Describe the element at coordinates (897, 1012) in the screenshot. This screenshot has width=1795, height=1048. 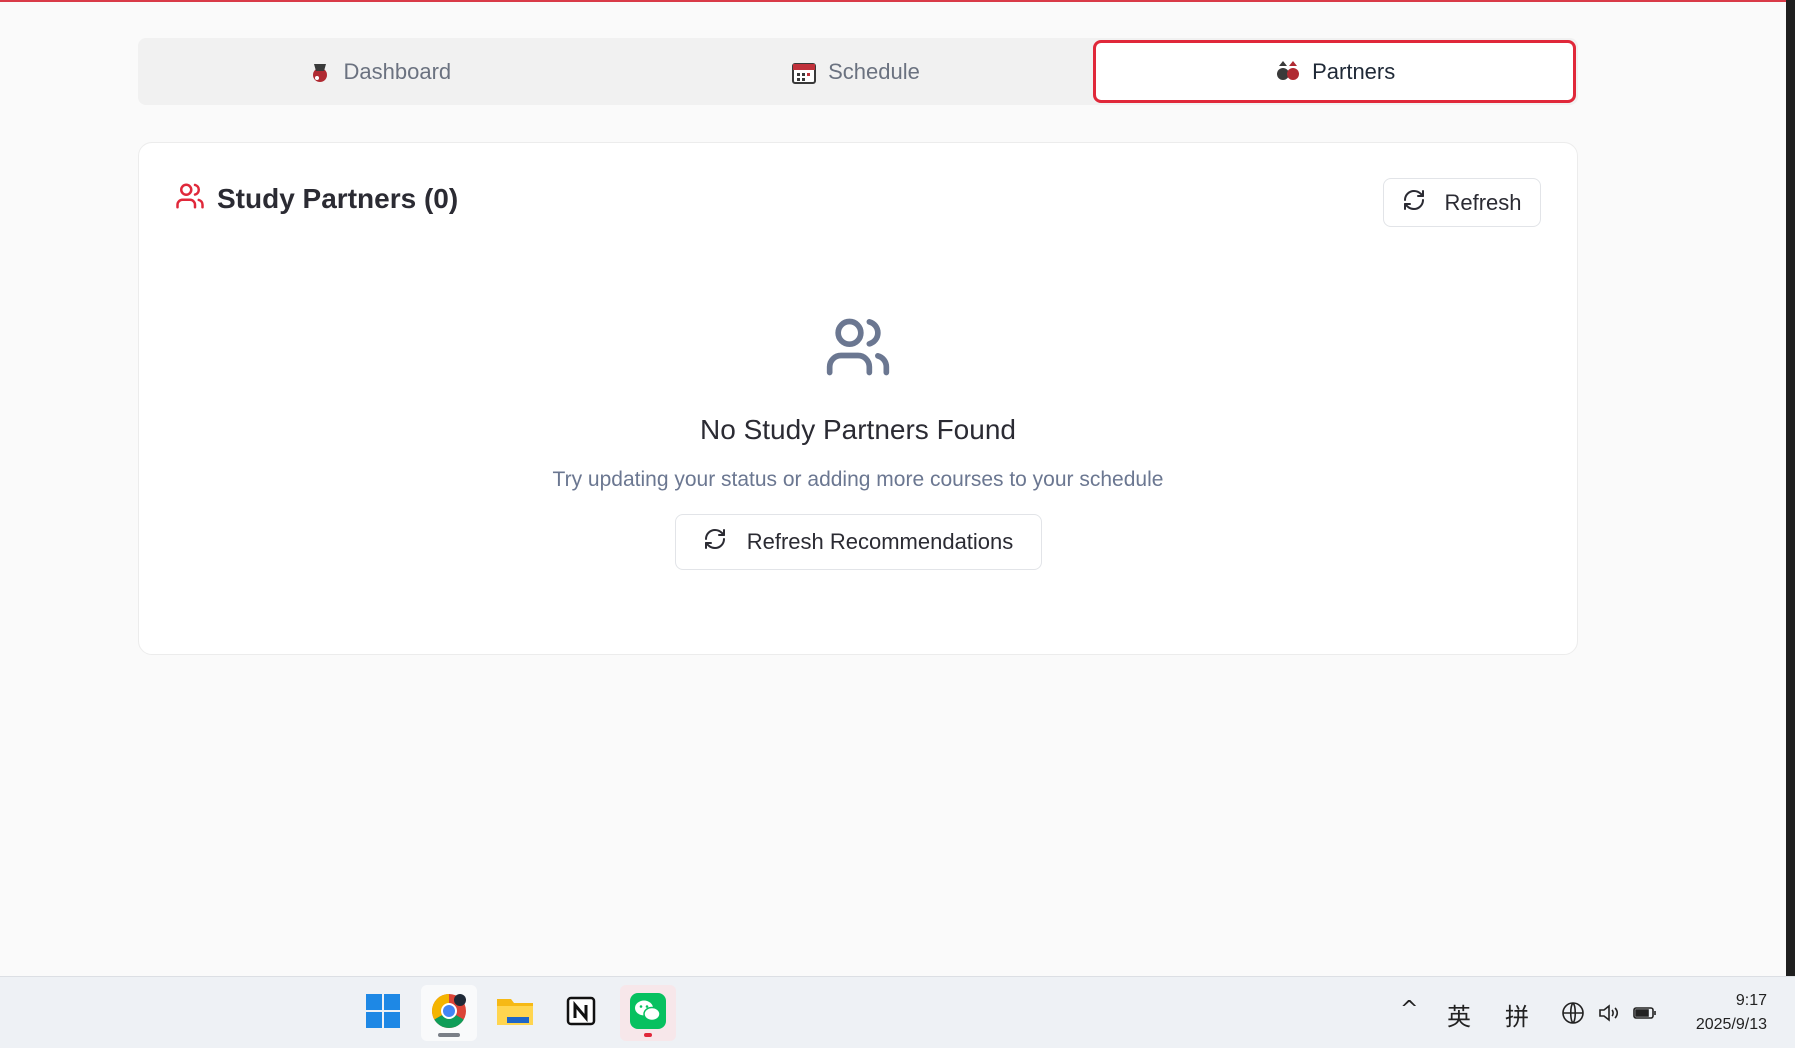
I see `taskbar: ^ 英 拼 9:17 2025/9/13` at that location.